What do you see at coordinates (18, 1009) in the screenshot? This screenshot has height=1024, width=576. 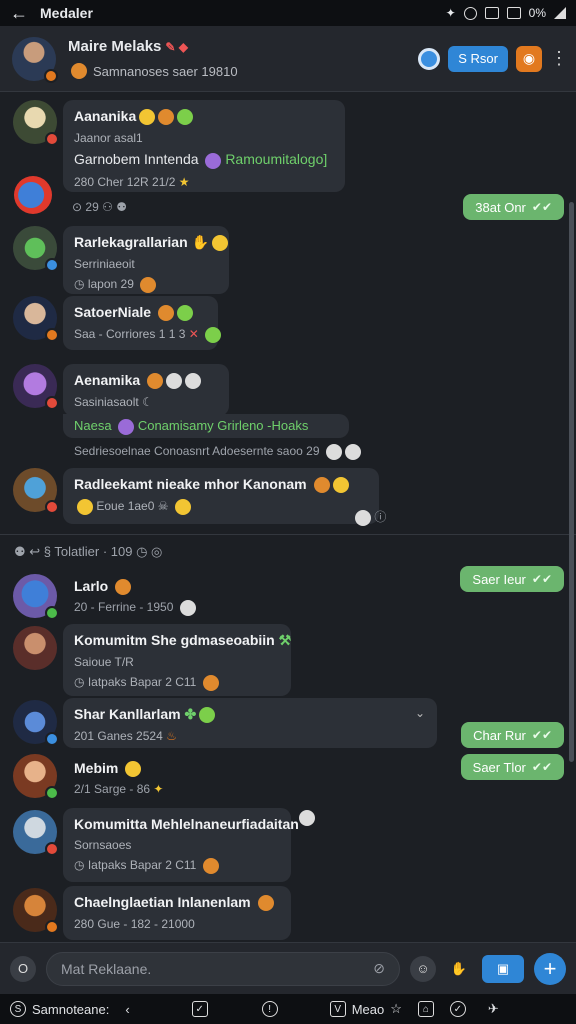 I see `circle-s-icon: S` at bounding box center [18, 1009].